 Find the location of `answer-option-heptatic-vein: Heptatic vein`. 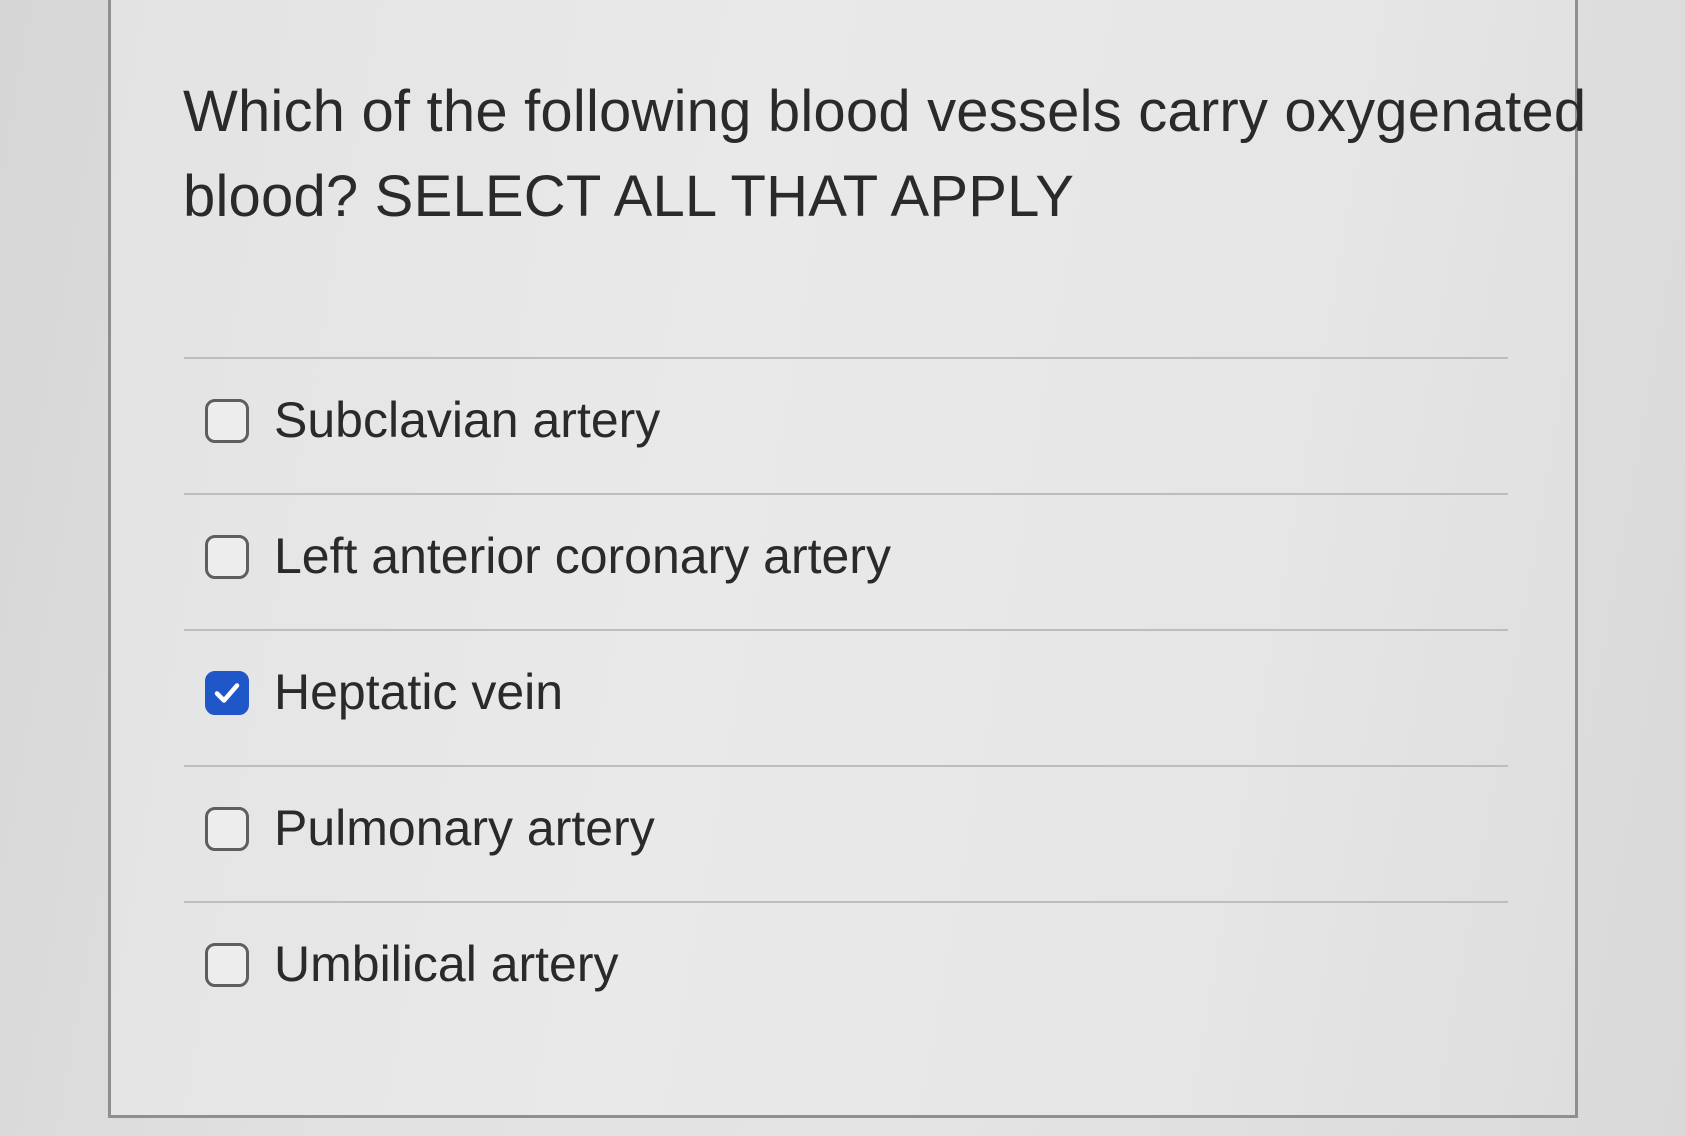

answer-option-heptatic-vein: Heptatic vein is located at coordinates (846, 697).